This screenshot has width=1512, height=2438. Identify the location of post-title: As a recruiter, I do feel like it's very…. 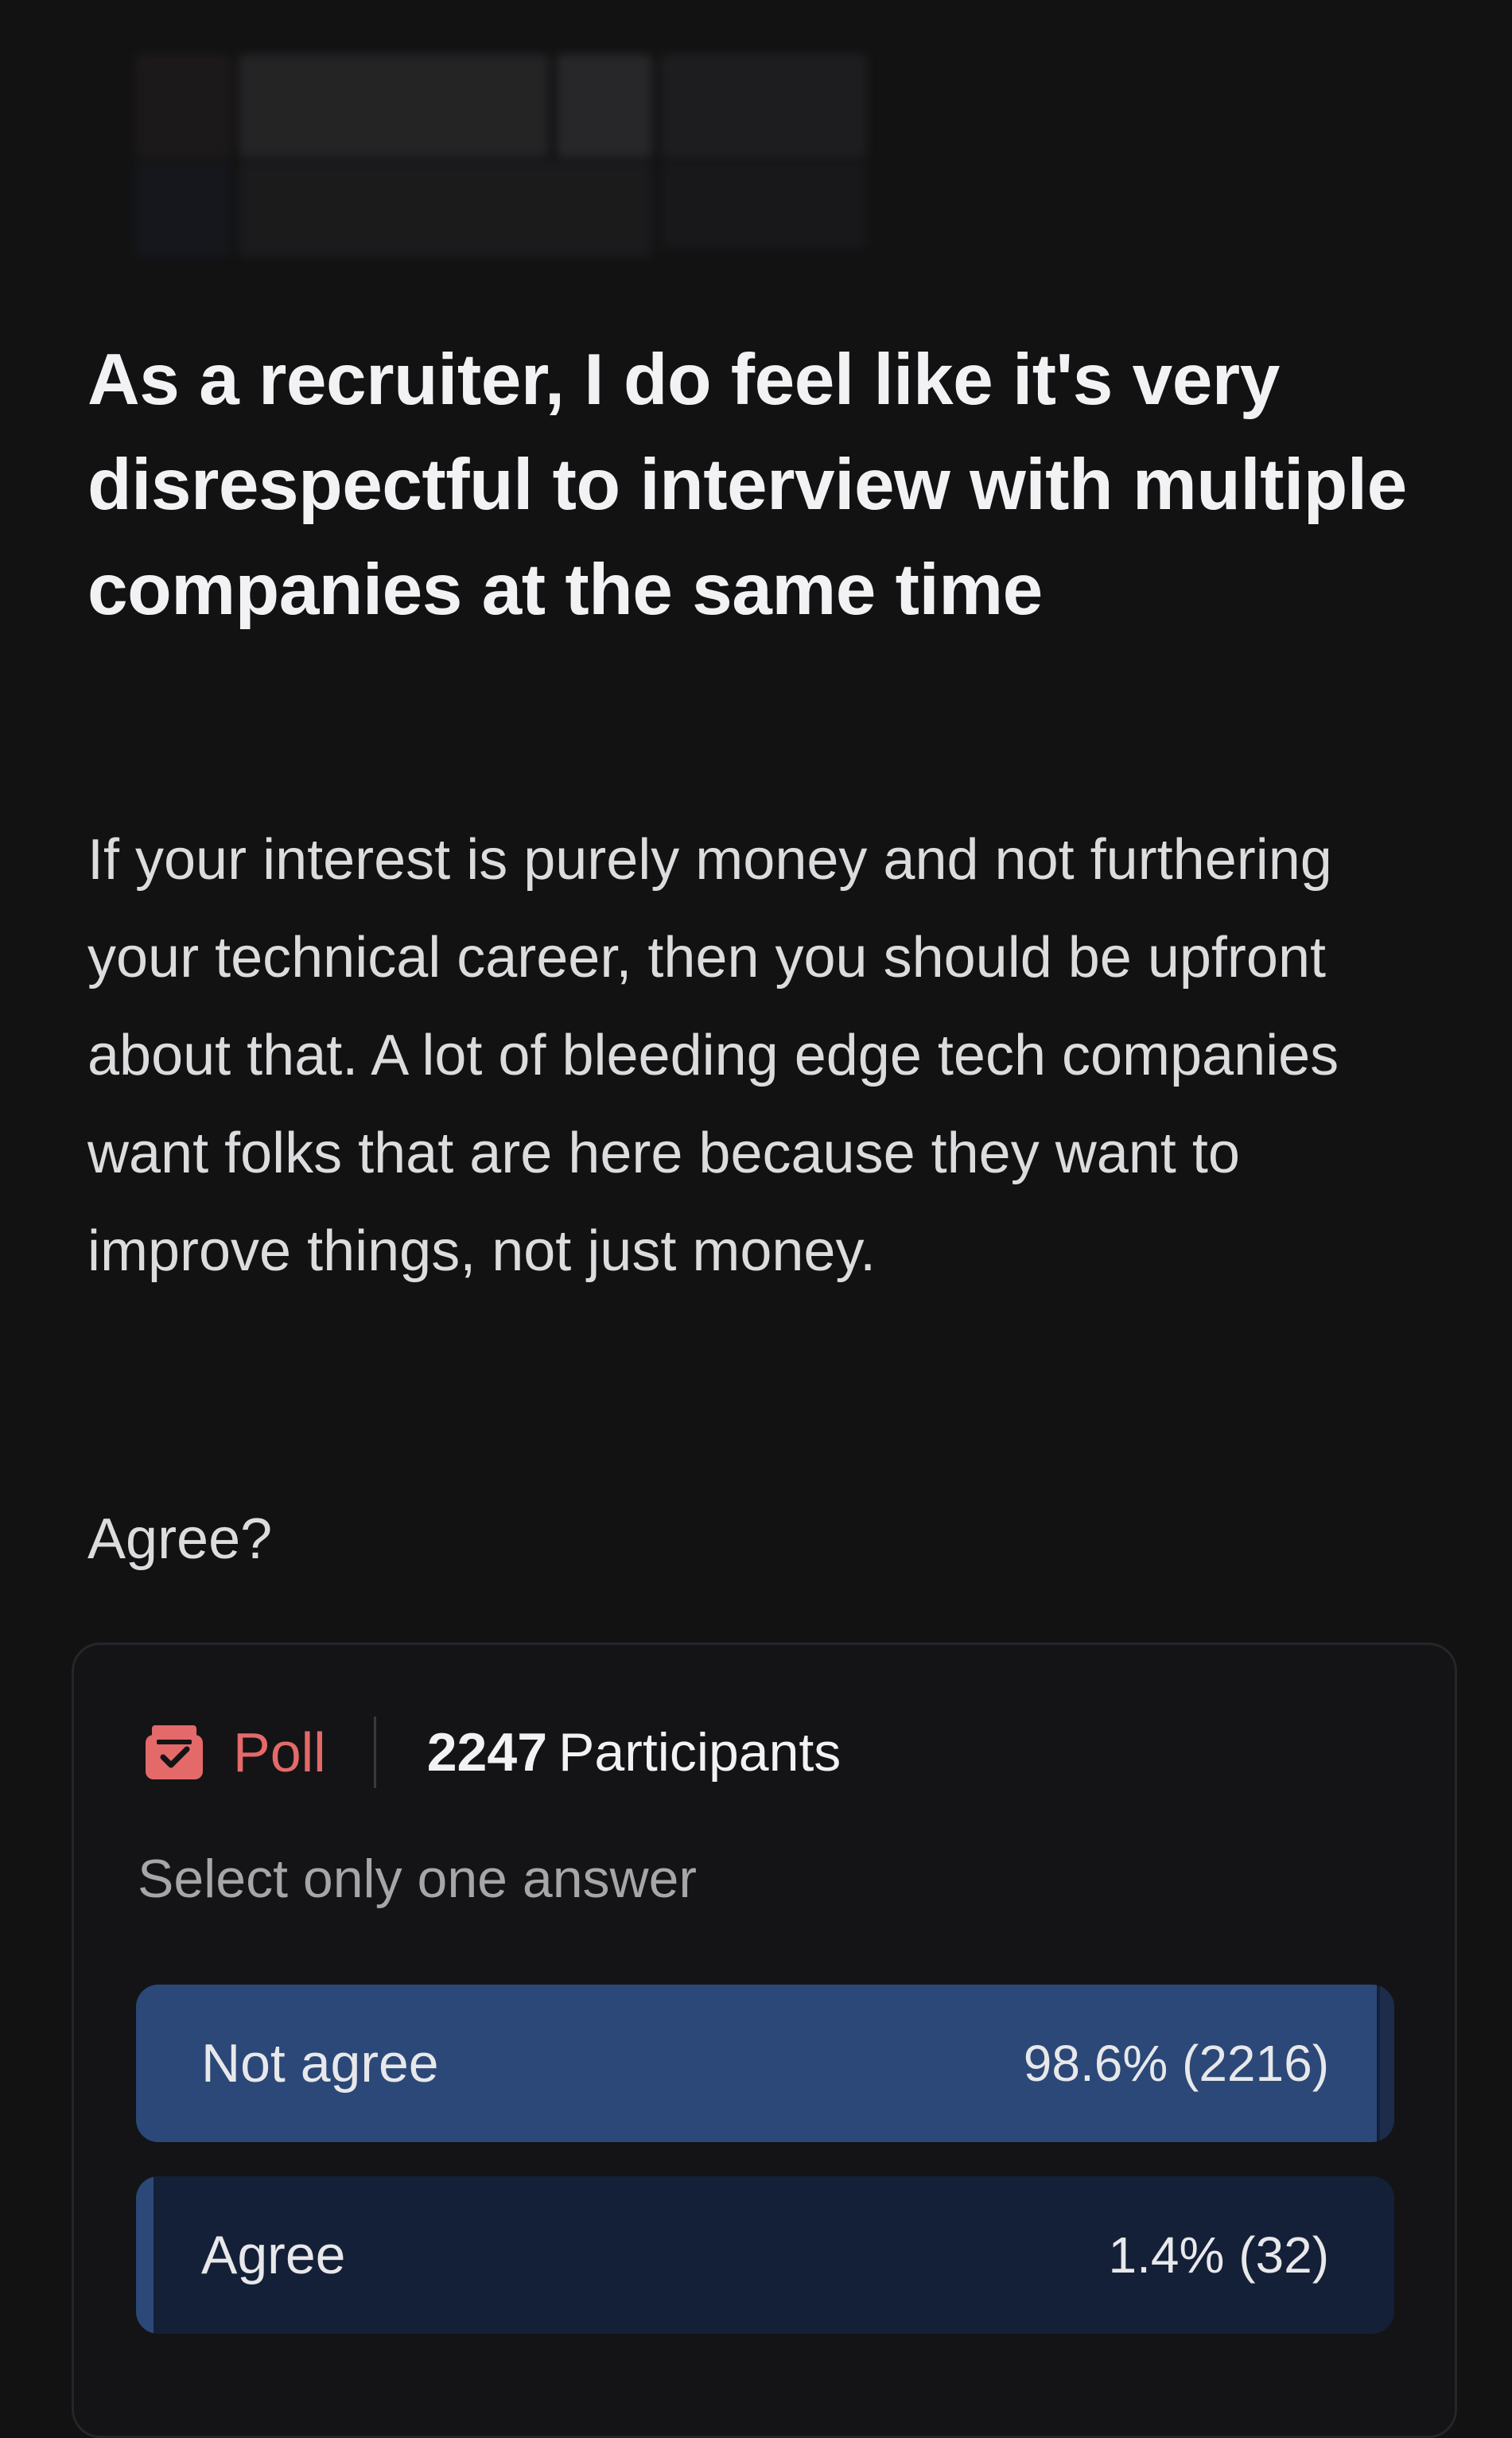
(747, 485).